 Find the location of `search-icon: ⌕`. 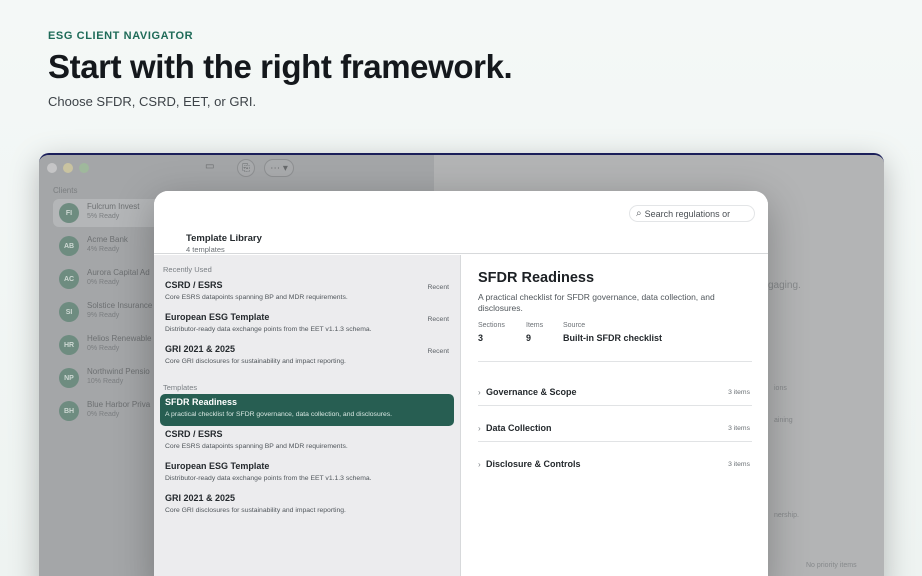

search-icon: ⌕ is located at coordinates (639, 213).